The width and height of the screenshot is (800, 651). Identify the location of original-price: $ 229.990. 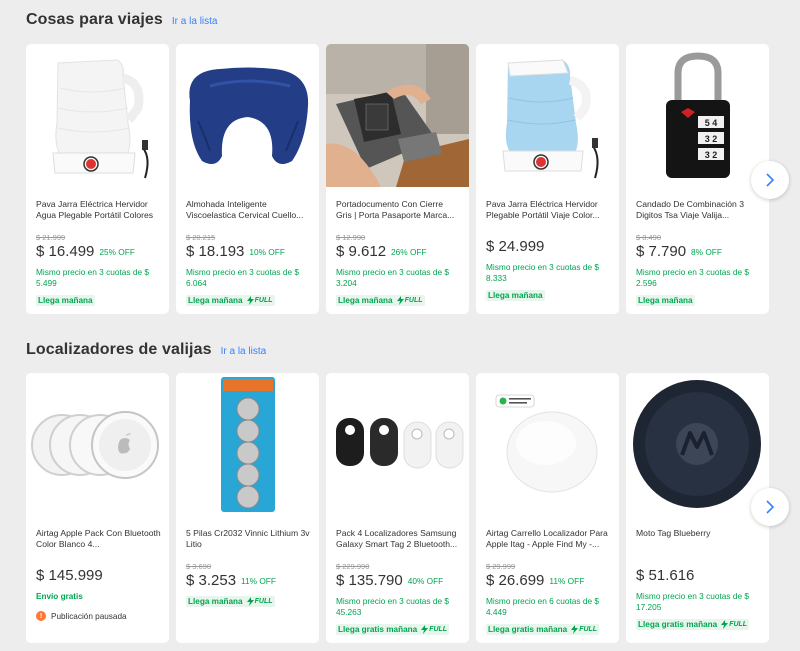
(353, 566).